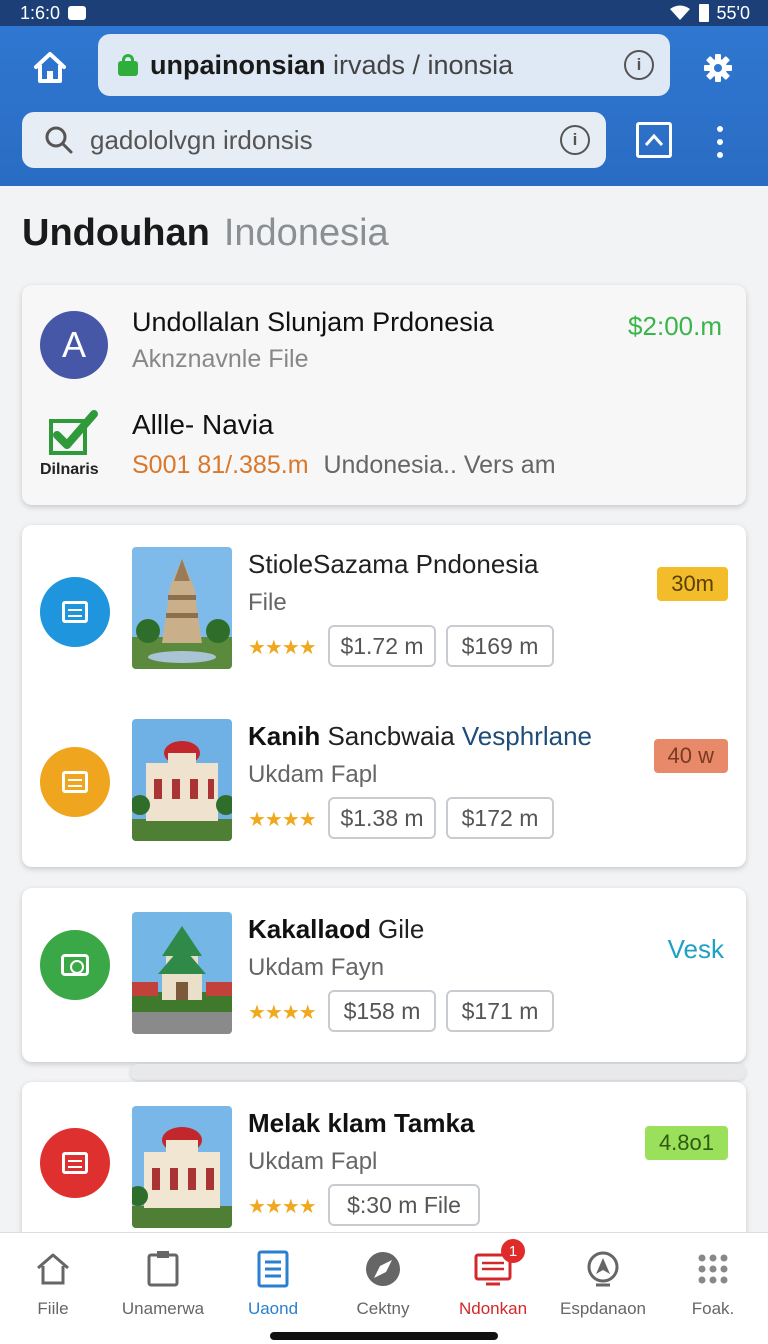  Describe the element at coordinates (500, 646) in the screenshot. I see `price-chip: $169 m` at that location.